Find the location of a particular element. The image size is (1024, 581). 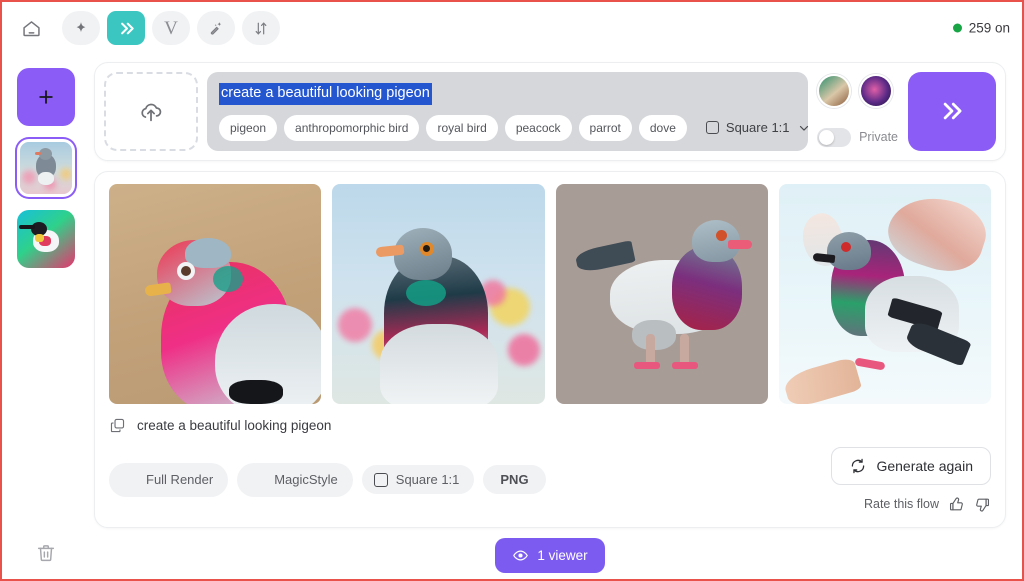

copy-icon is located at coordinates (117, 425).